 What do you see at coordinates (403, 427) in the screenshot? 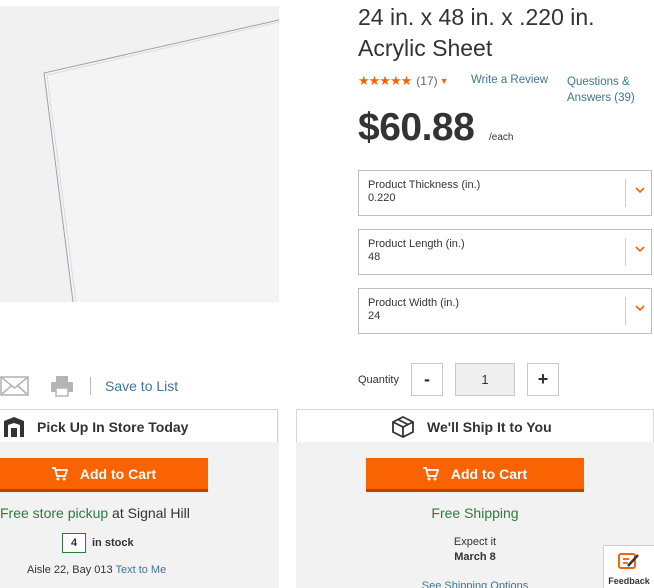
I see `package-icon` at bounding box center [403, 427].